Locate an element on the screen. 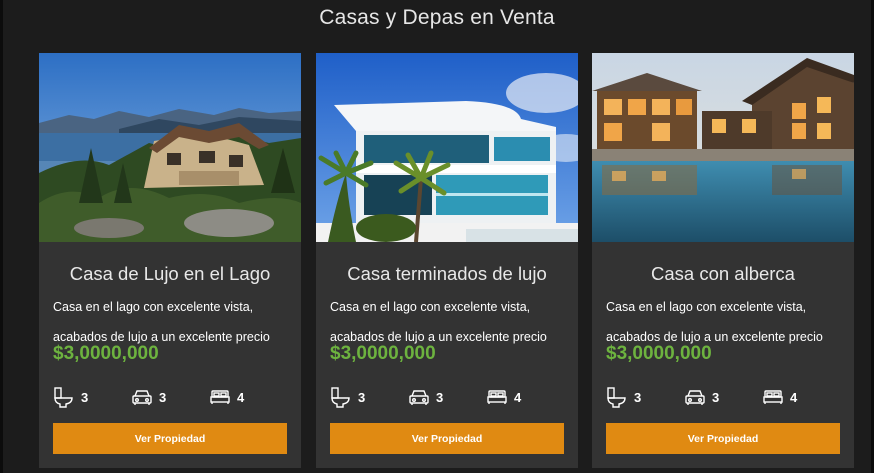 The height and width of the screenshot is (473, 874). property-image-pool-house is located at coordinates (723, 147).